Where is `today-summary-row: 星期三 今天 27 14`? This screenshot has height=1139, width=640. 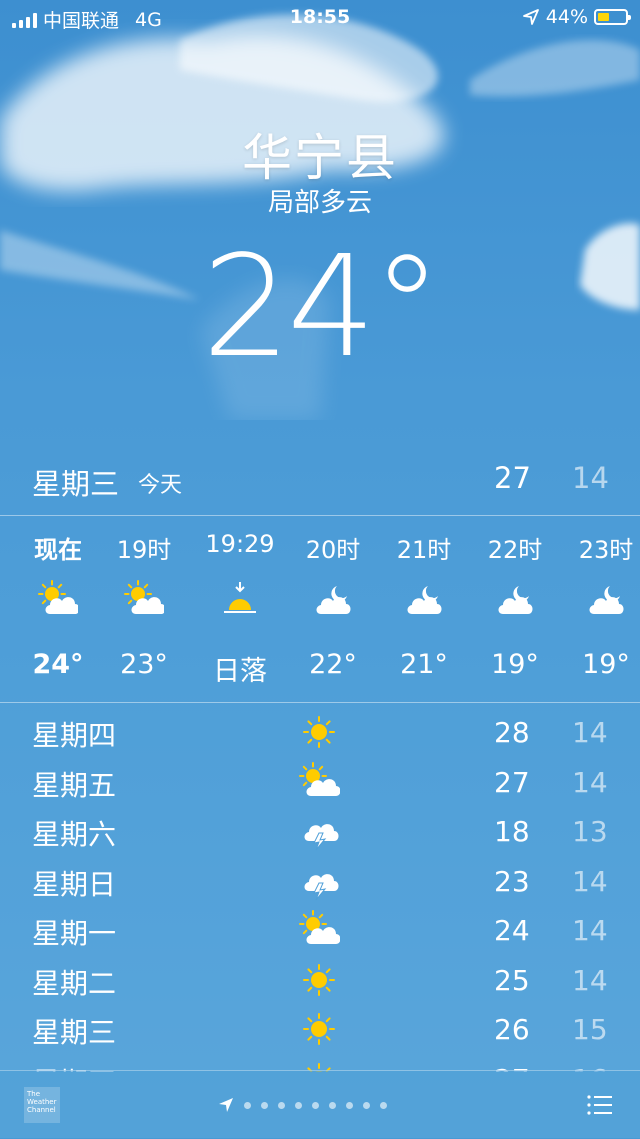
today-summary-row: 星期三 今天 27 14 is located at coordinates (320, 479).